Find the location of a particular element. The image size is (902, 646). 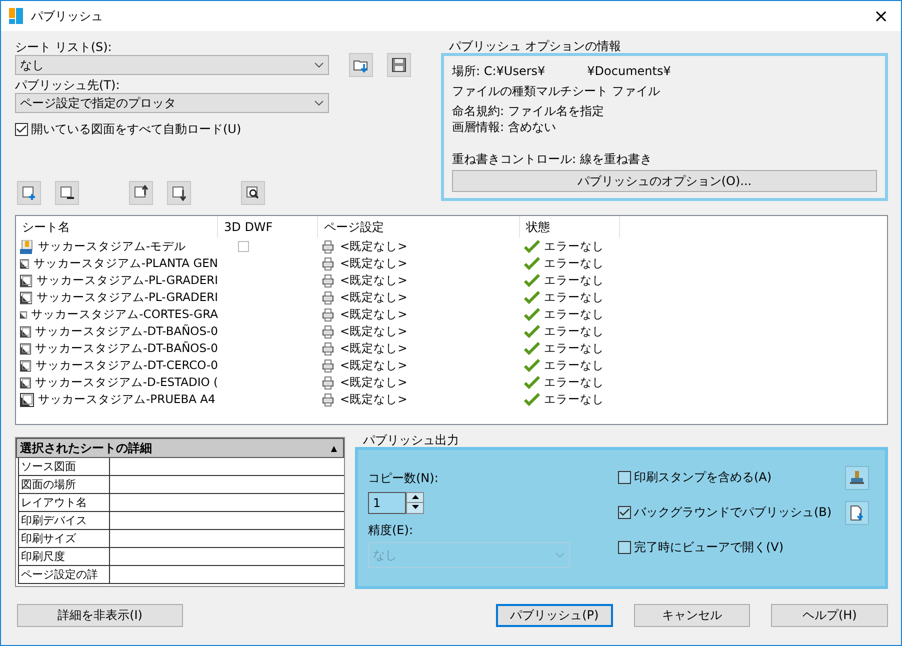

info-text: ファイル名を指定 is located at coordinates (556, 111).